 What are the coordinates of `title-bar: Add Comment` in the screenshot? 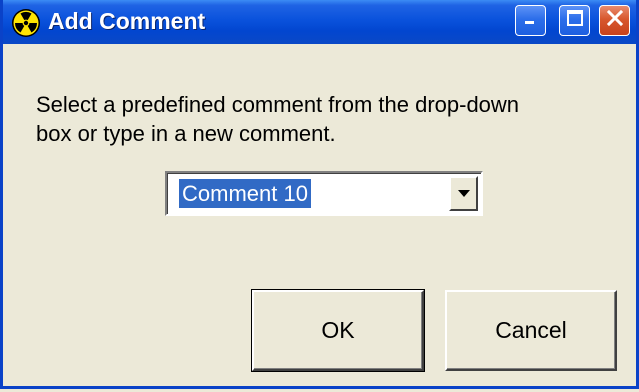 It's located at (319, 22).